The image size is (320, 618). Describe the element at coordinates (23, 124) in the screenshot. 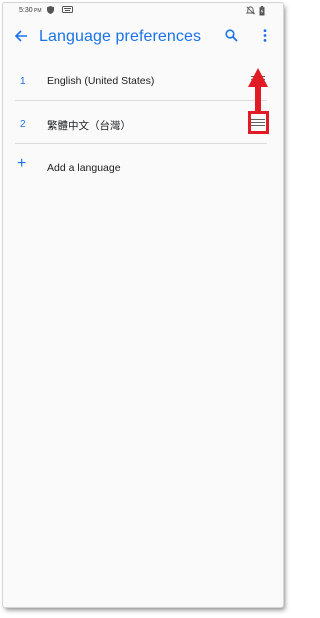

I see `language-index: 2` at that location.